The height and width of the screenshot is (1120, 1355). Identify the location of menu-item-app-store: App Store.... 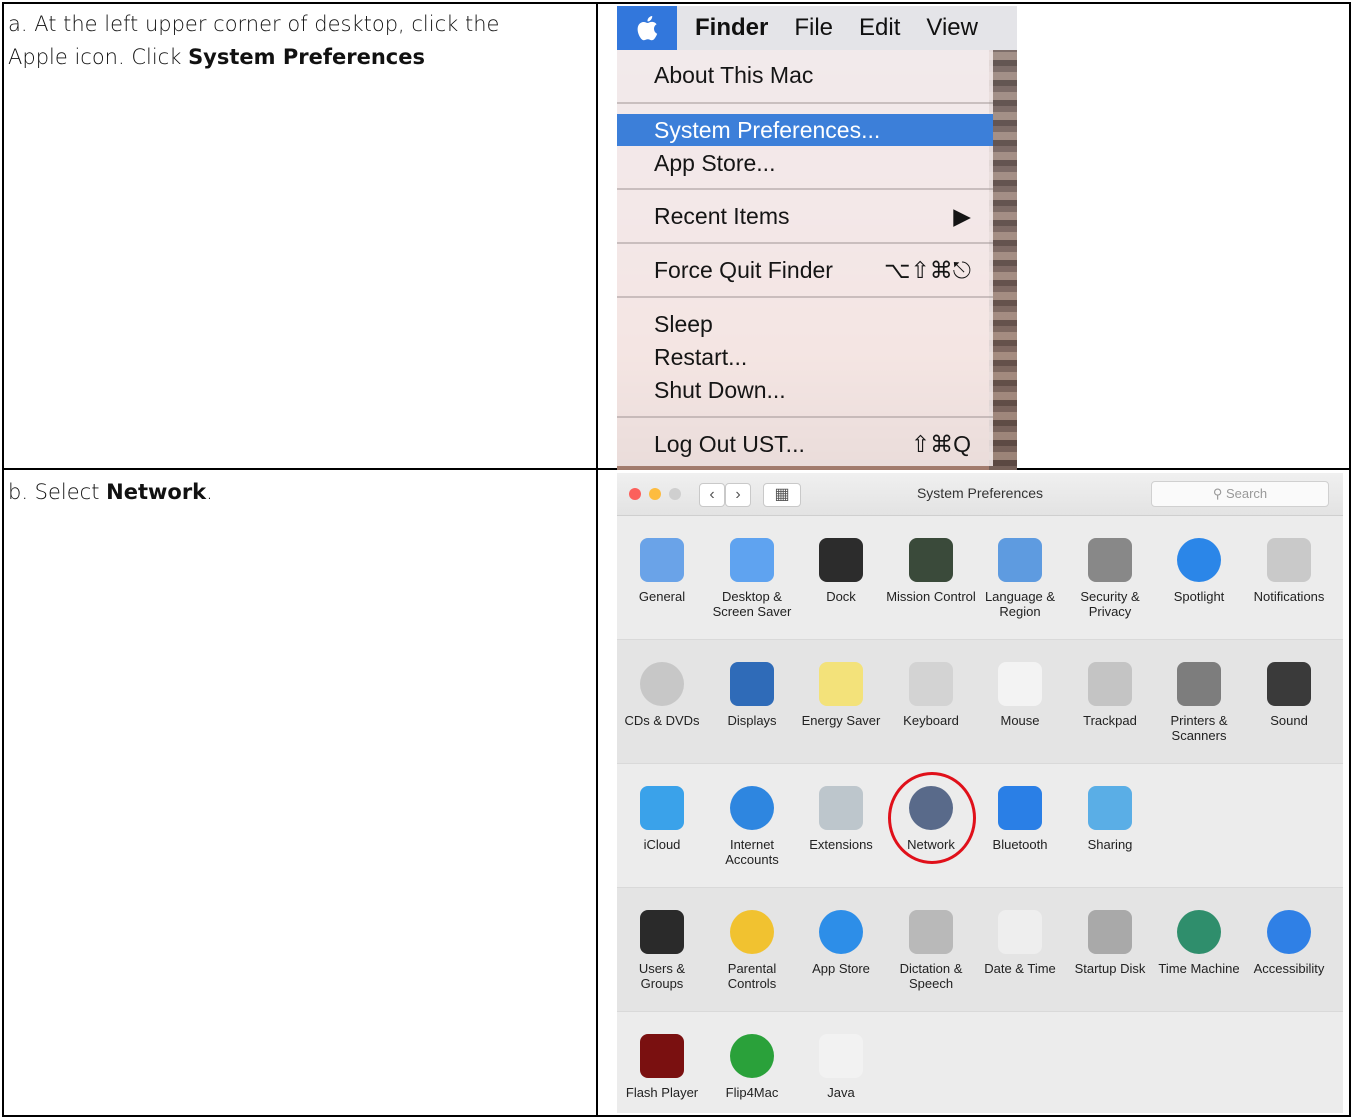
(805, 163).